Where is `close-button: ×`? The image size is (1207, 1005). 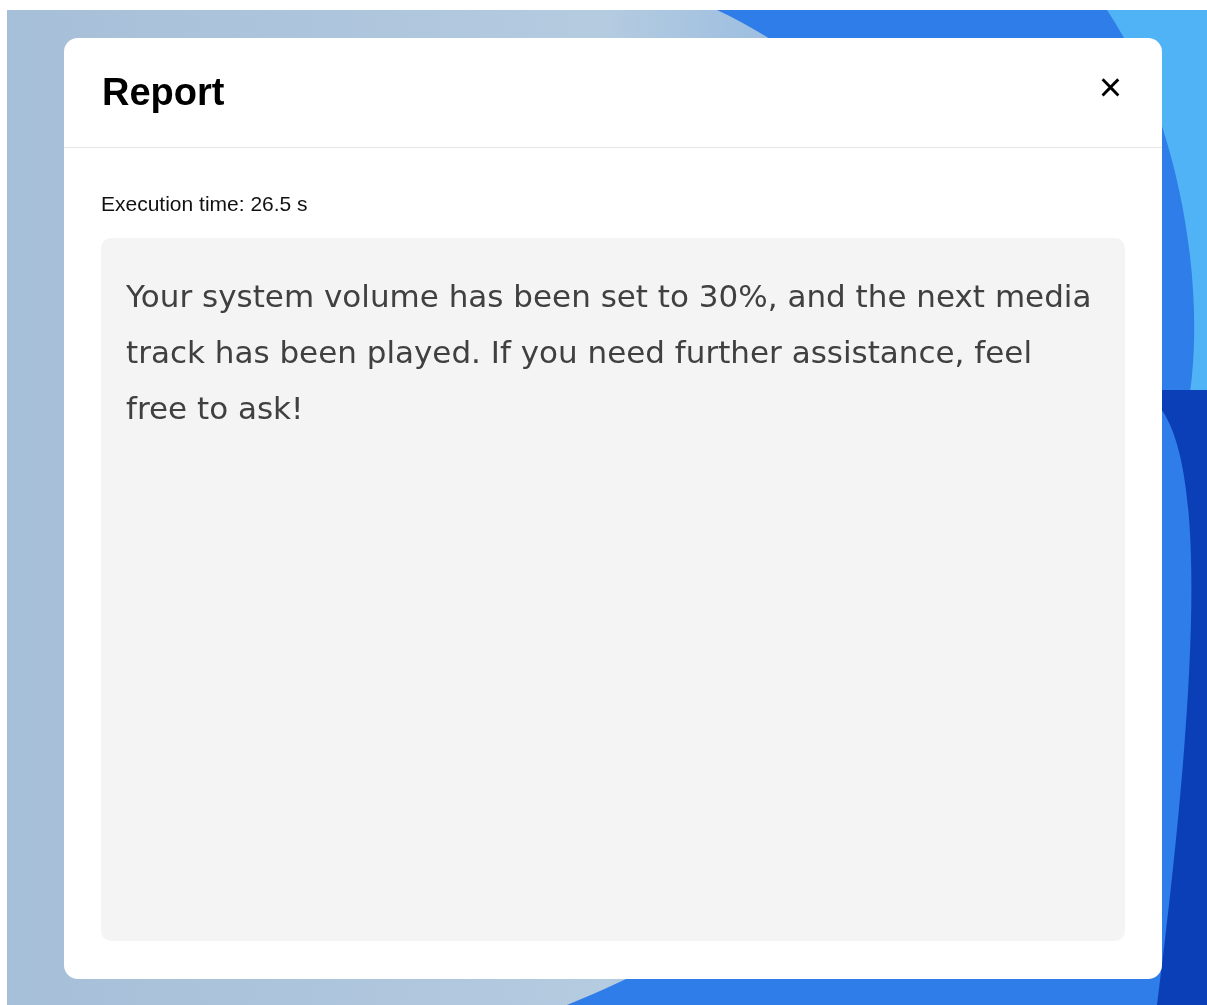
close-button: × is located at coordinates (1110, 86).